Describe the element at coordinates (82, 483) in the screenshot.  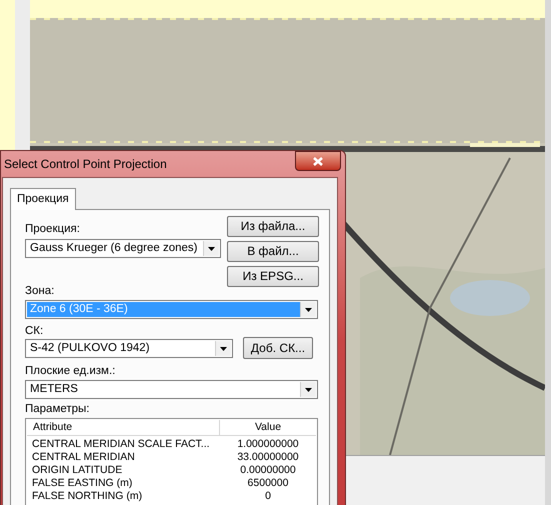
I see `table-cell-text: FALSE EASTING (m)` at that location.